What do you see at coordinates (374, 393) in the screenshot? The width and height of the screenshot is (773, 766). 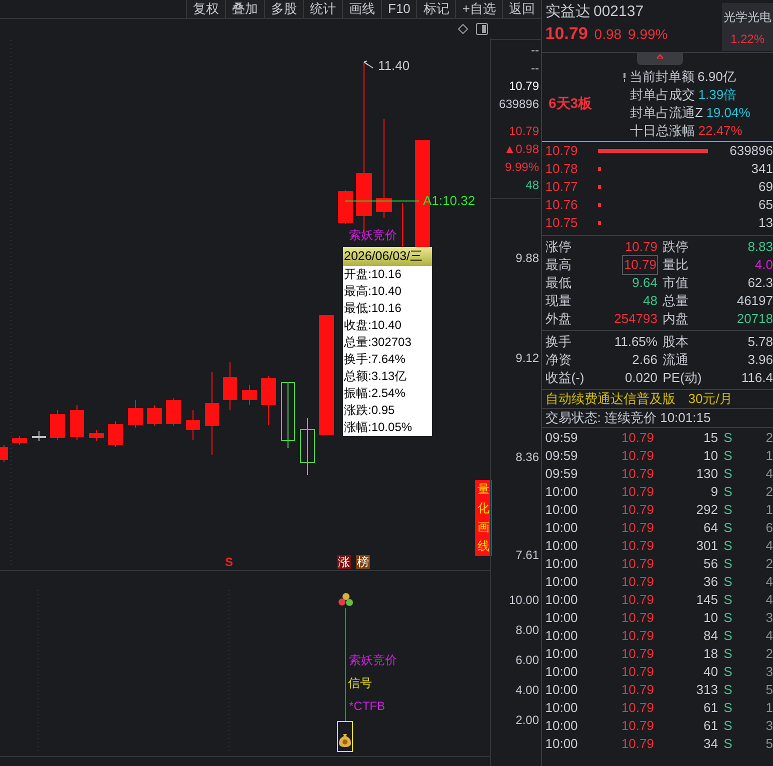 I see `tooltip-line: 振幅:2.54%` at bounding box center [374, 393].